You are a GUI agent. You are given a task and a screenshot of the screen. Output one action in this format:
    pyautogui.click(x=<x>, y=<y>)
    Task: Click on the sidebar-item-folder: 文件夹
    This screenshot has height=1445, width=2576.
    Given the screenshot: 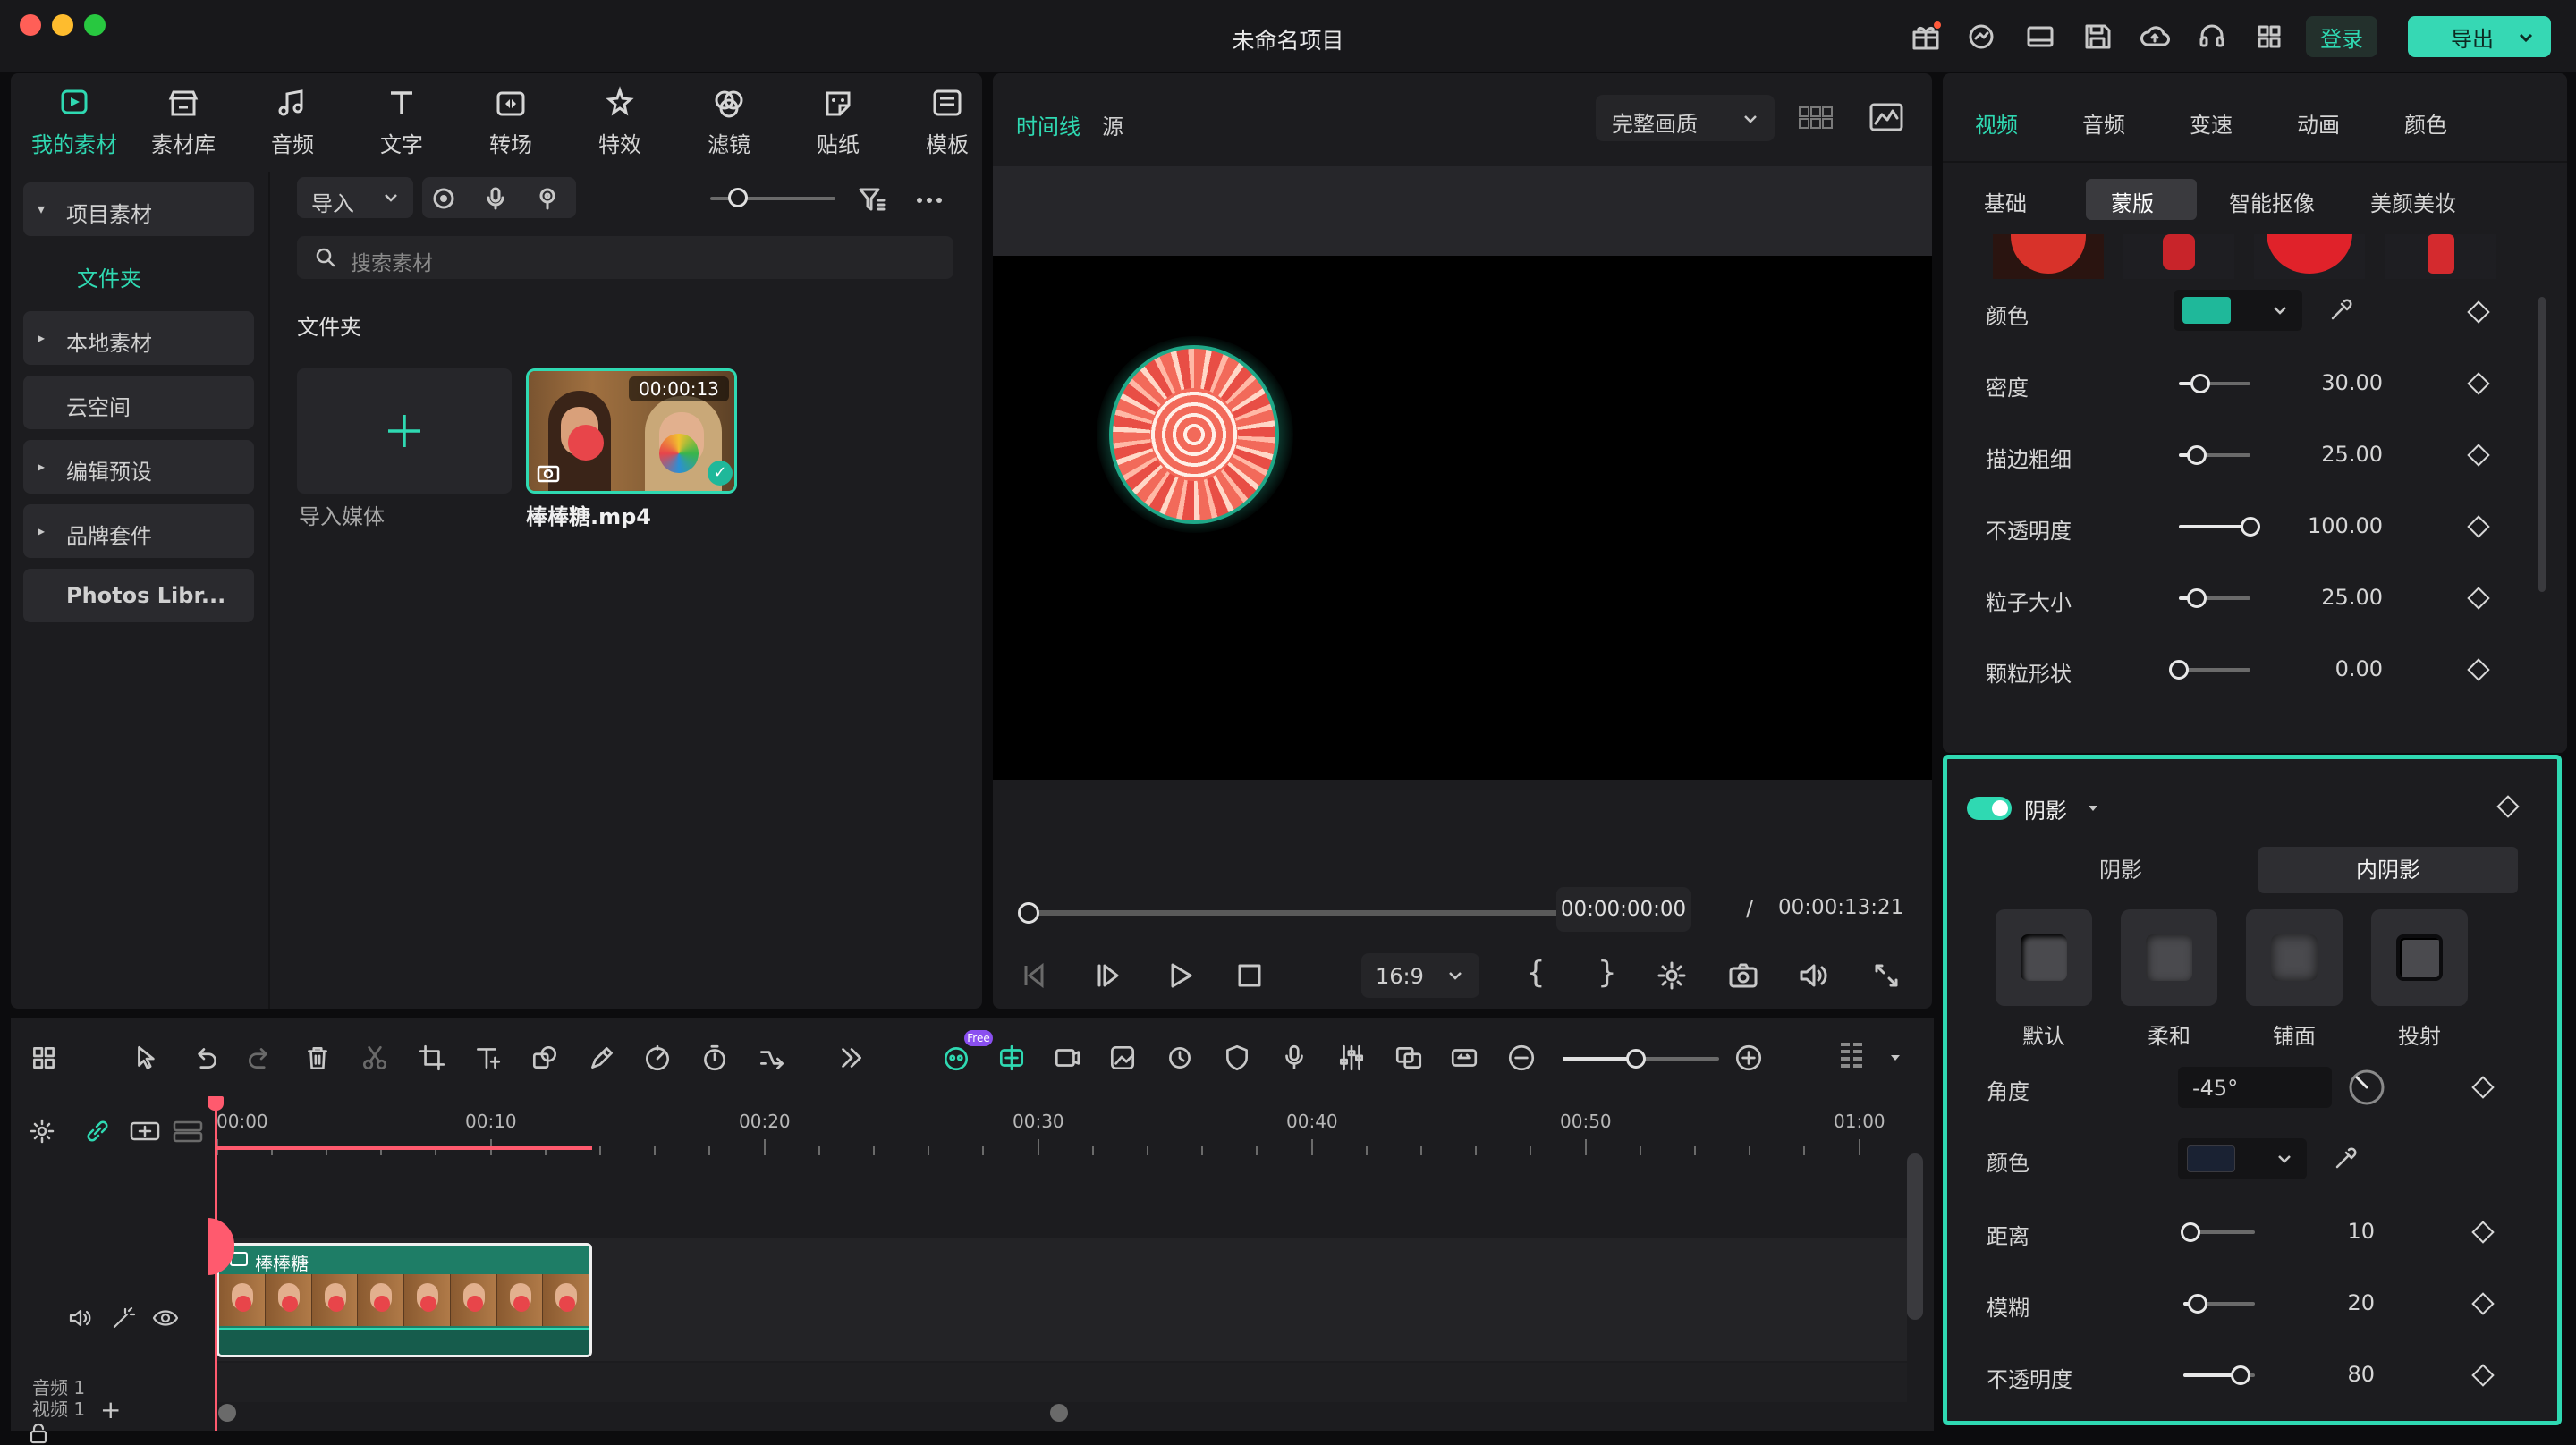 What is the action you would take?
    pyautogui.click(x=138, y=273)
    